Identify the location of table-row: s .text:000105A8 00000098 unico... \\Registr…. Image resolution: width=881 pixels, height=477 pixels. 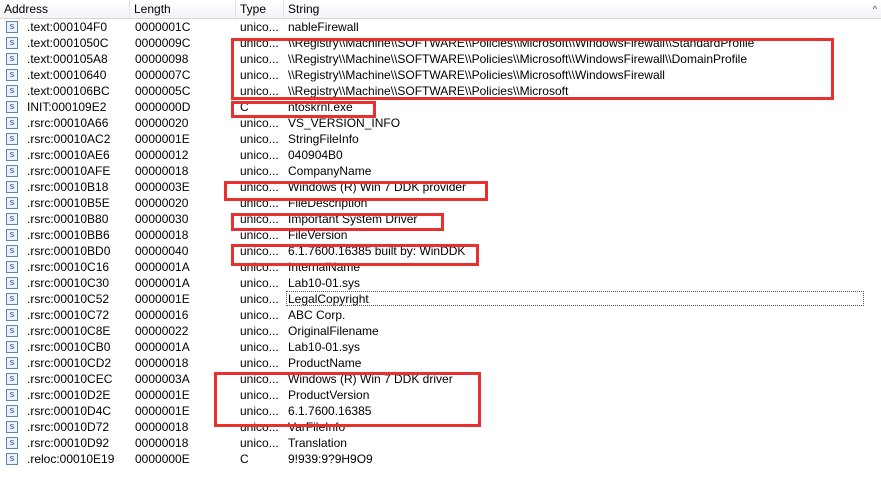
(440, 59).